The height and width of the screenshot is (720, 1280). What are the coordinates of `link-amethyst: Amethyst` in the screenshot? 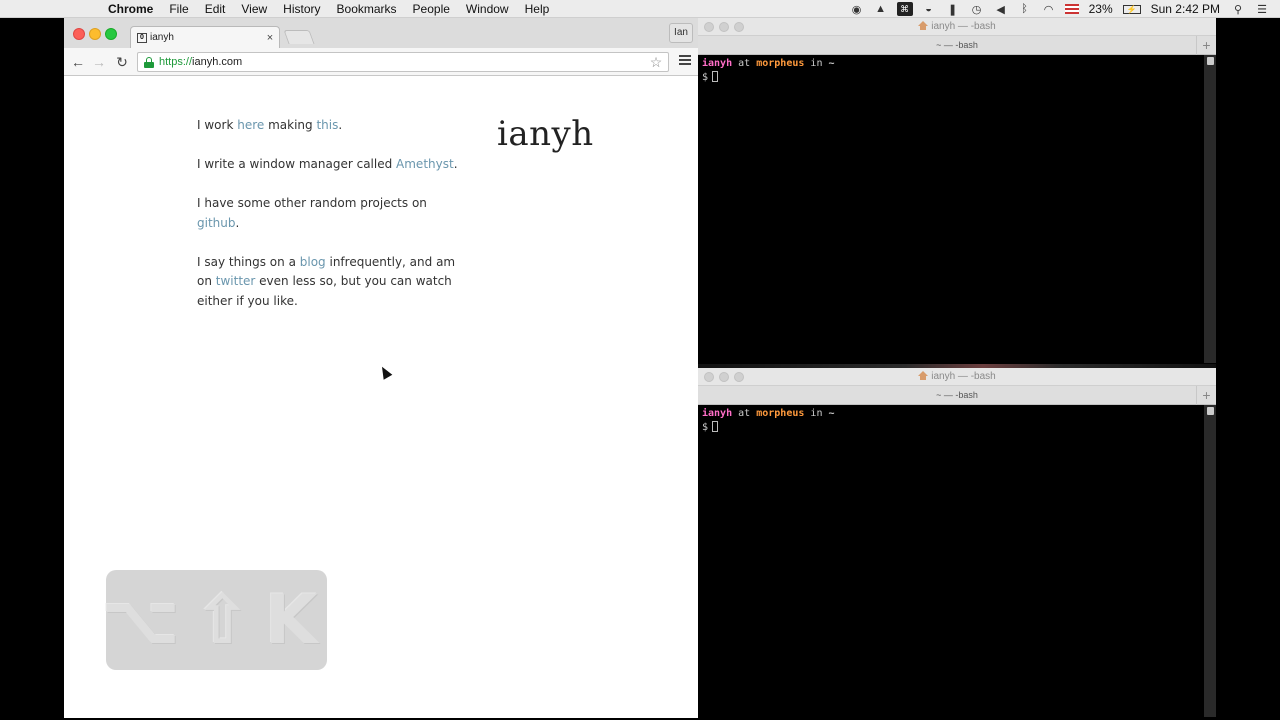 It's located at (425, 164).